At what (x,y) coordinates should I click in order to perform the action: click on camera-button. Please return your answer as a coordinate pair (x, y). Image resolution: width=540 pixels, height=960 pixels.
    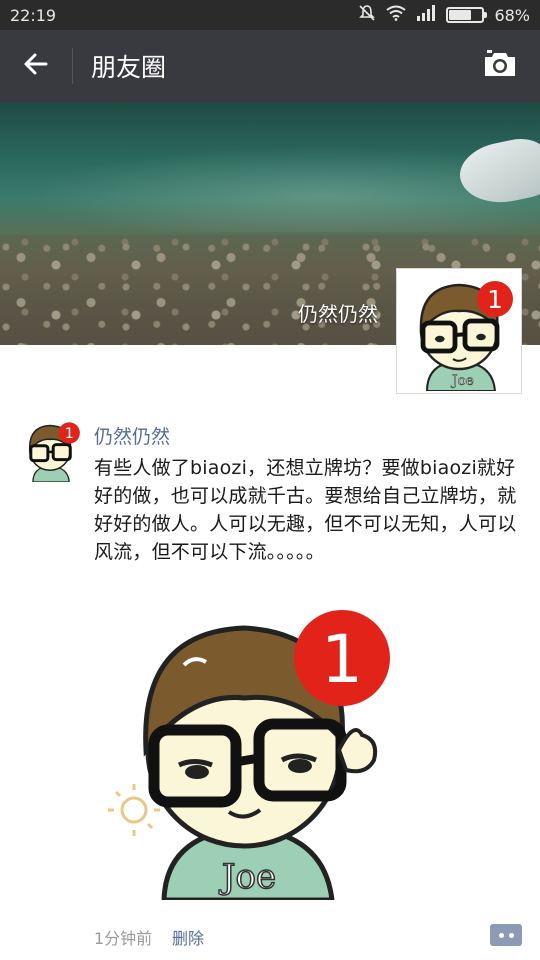
    Looking at the image, I should click on (500, 66).